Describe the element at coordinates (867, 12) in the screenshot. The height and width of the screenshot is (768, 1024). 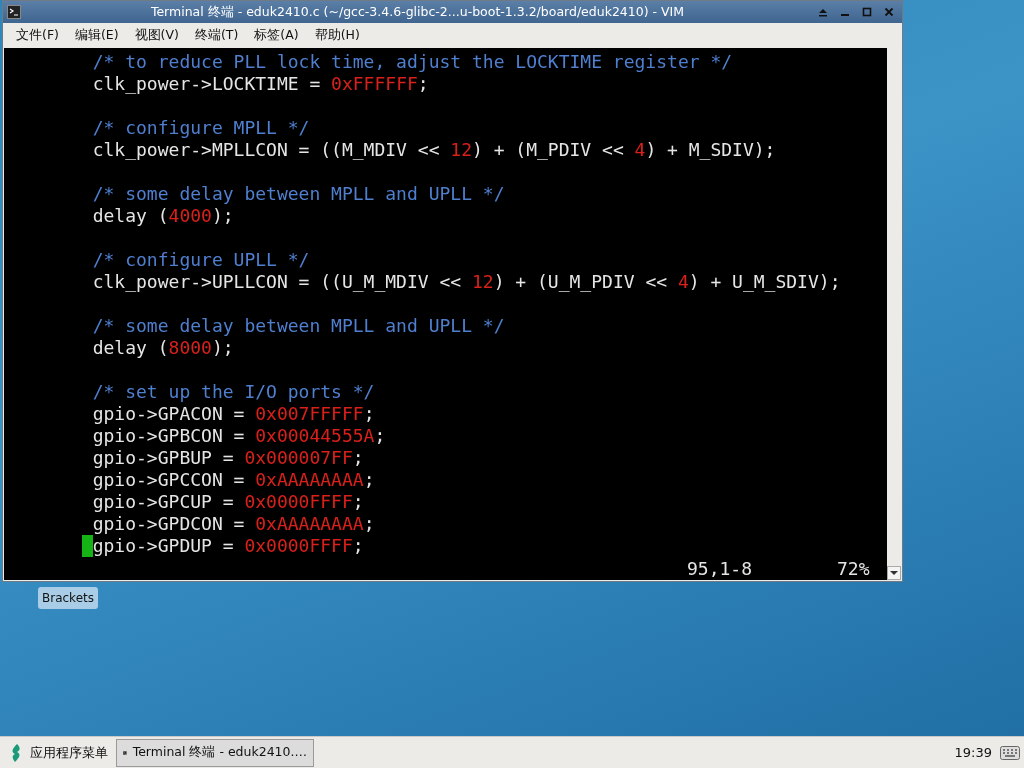
I see `maximize-icon` at that location.